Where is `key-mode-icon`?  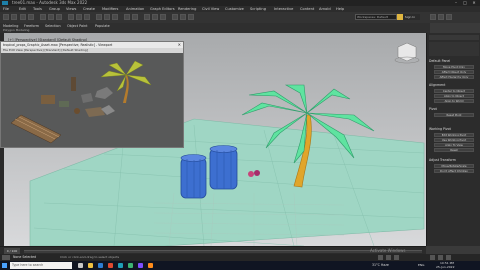 key-mode-icon is located at coordinates (396, 257).